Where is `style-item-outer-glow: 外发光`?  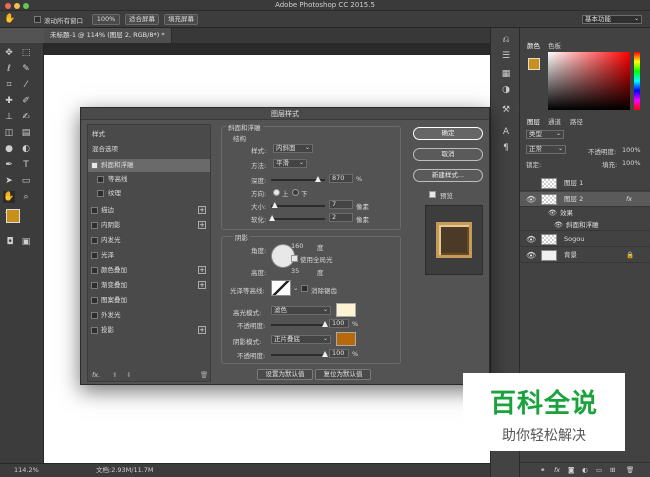
style-item-outer-glow: 外发光 is located at coordinates (149, 315).